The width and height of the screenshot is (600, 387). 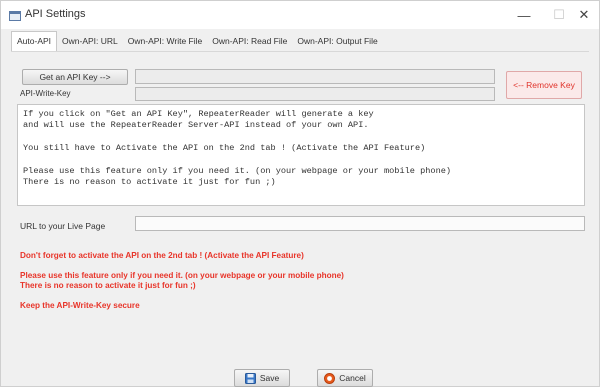 What do you see at coordinates (80, 305) in the screenshot?
I see `keep-key-secure-warning: Keep the API-Write-Key secure` at bounding box center [80, 305].